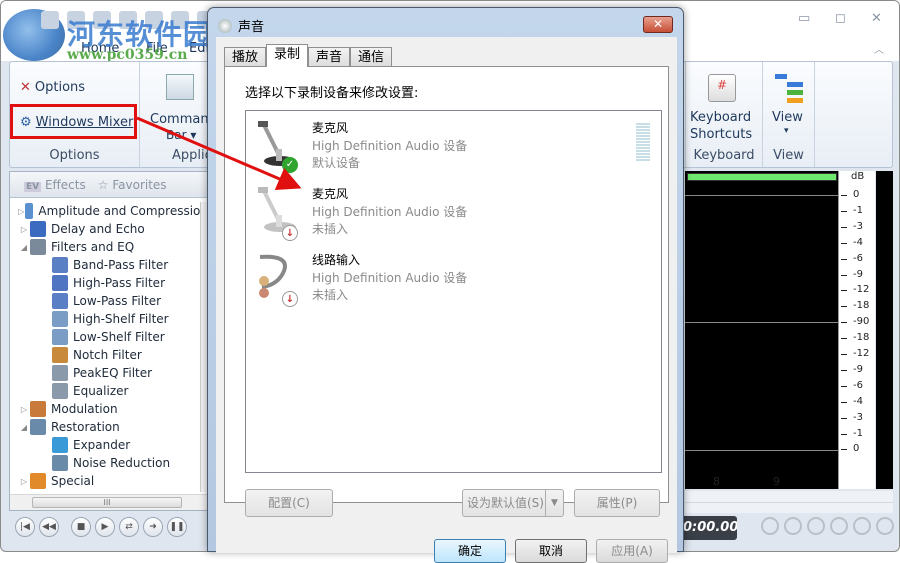 This screenshot has width=900, height=563. Describe the element at coordinates (885, 526) in the screenshot. I see `zoom-out-vertical-icon` at that location.